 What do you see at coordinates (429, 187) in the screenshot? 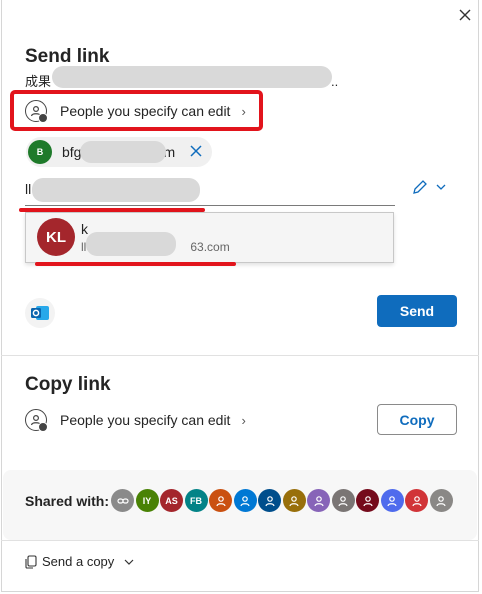
I see `edit-permission-dropdown` at bounding box center [429, 187].